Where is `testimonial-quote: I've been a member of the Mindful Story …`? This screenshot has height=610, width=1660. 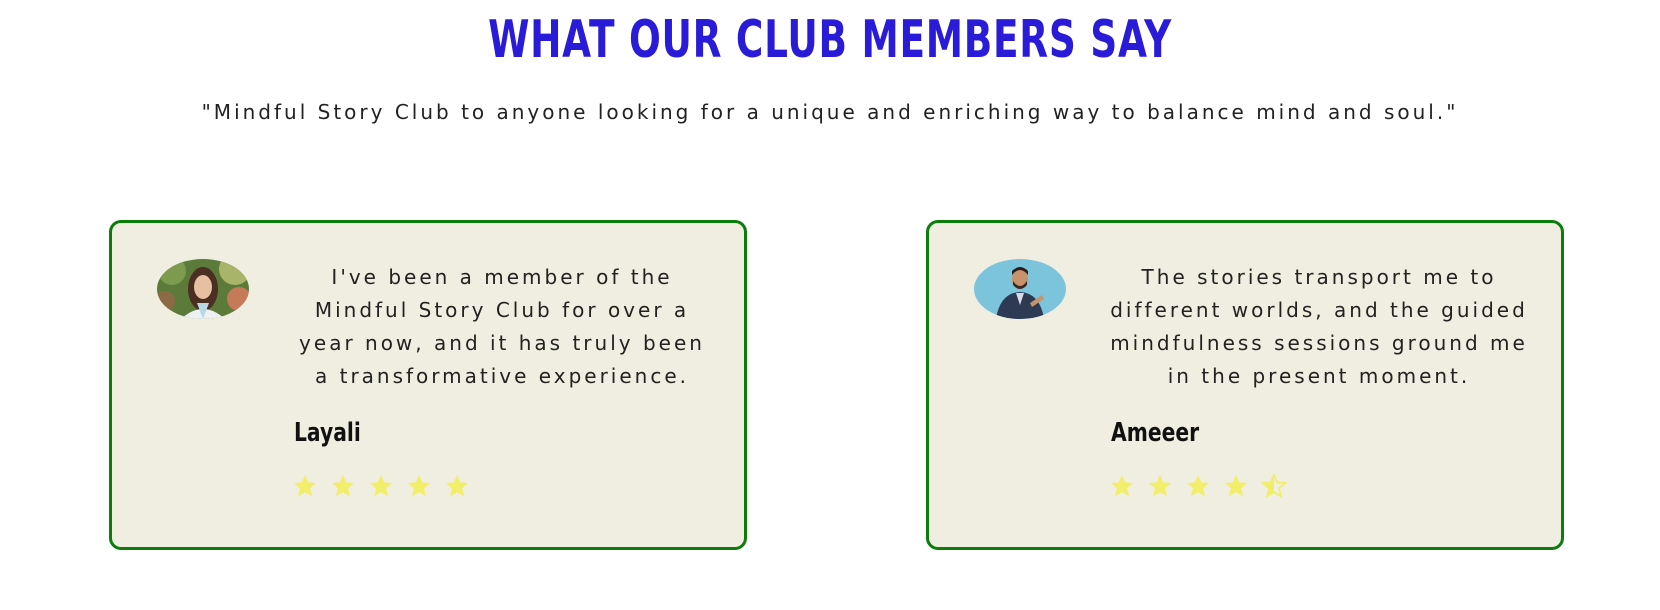
testimonial-quote: I've been a member of the Mindful Story … is located at coordinates (502, 326).